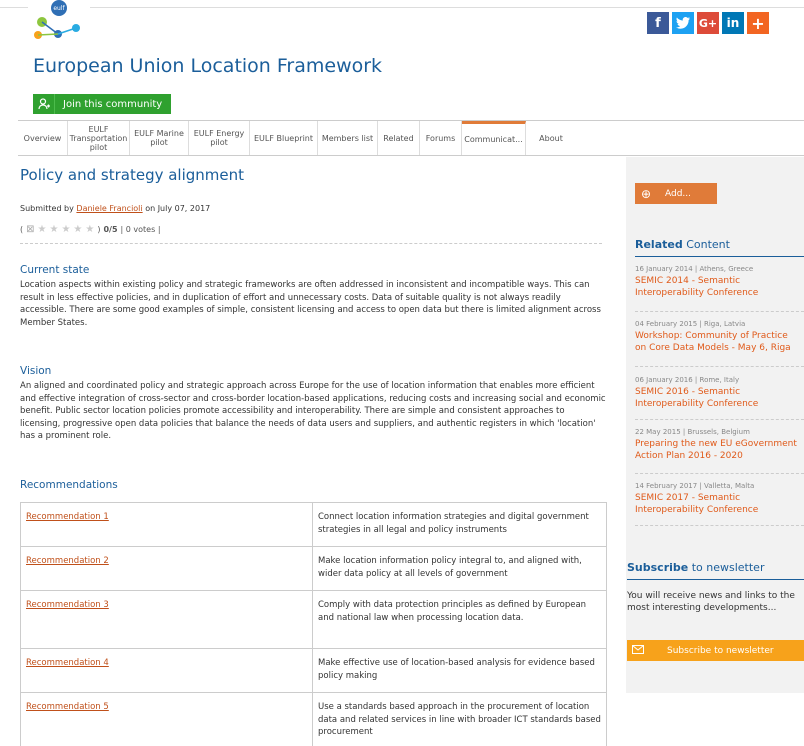 This screenshot has width=804, height=746. I want to click on tab-overview: Overview, so click(43, 138).